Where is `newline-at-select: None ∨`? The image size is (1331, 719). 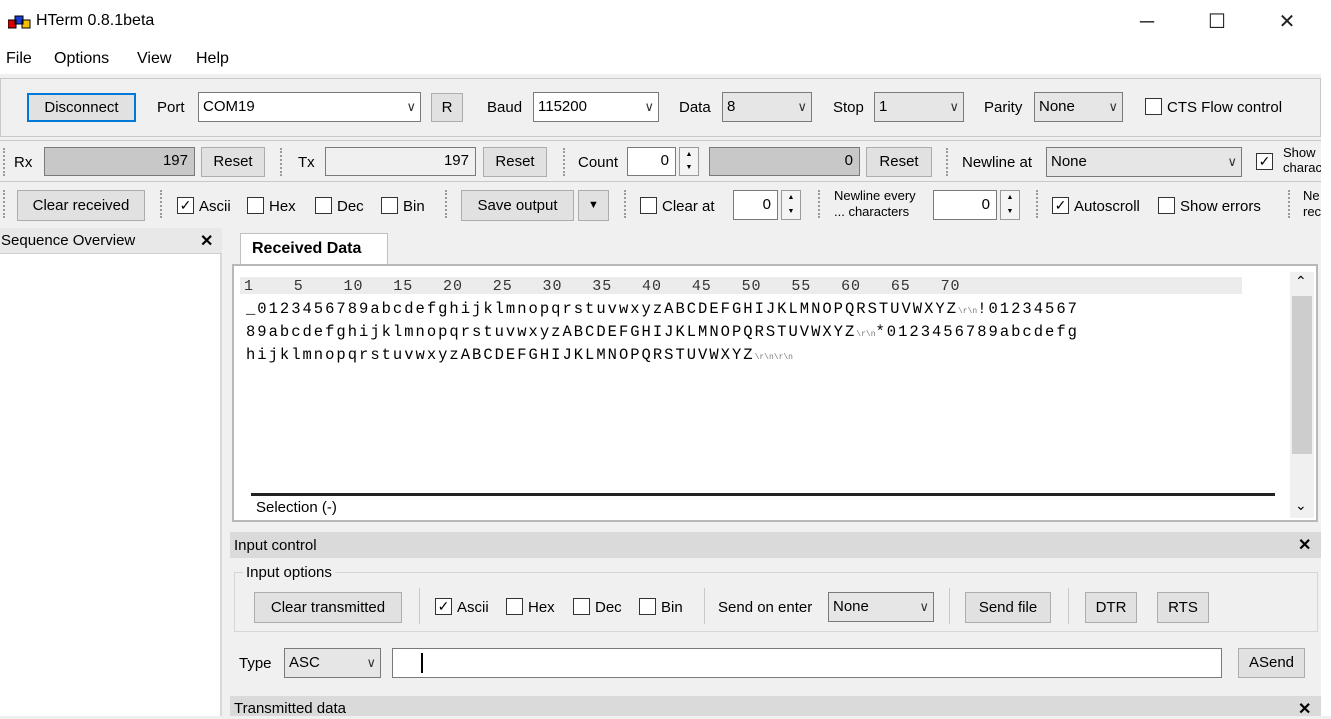 newline-at-select: None ∨ is located at coordinates (1144, 162).